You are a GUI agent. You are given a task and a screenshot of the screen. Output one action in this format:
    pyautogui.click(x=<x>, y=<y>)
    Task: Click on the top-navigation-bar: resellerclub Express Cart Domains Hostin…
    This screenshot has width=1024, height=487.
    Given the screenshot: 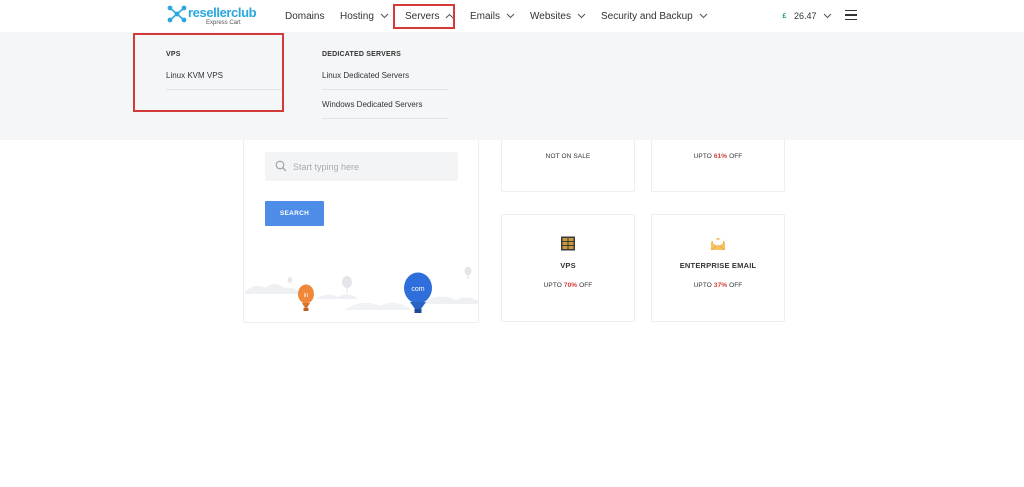 What is the action you would take?
    pyautogui.click(x=512, y=16)
    